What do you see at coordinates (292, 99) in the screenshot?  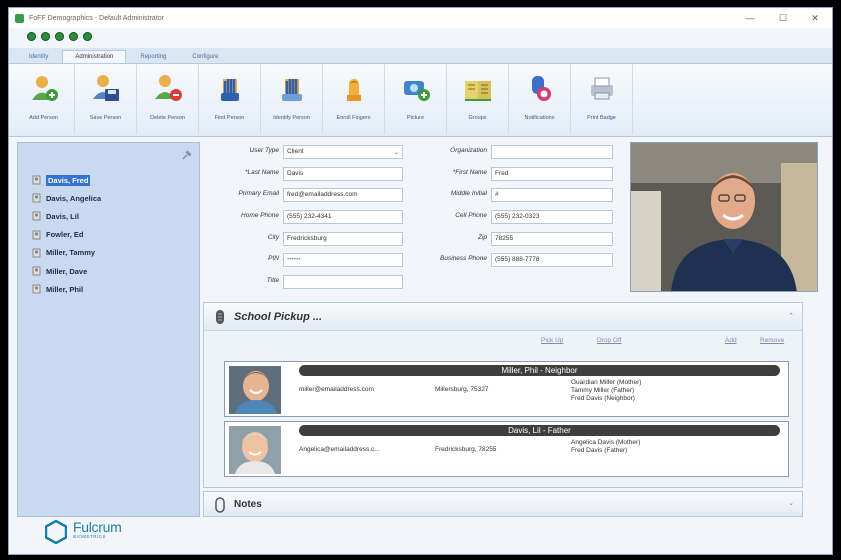 I see `identify-person-button: Identify Person` at bounding box center [292, 99].